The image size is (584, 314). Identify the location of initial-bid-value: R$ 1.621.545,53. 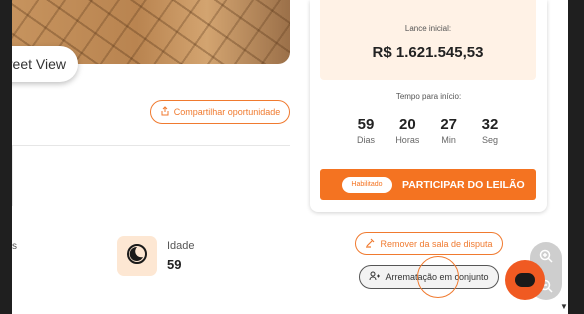
(428, 52).